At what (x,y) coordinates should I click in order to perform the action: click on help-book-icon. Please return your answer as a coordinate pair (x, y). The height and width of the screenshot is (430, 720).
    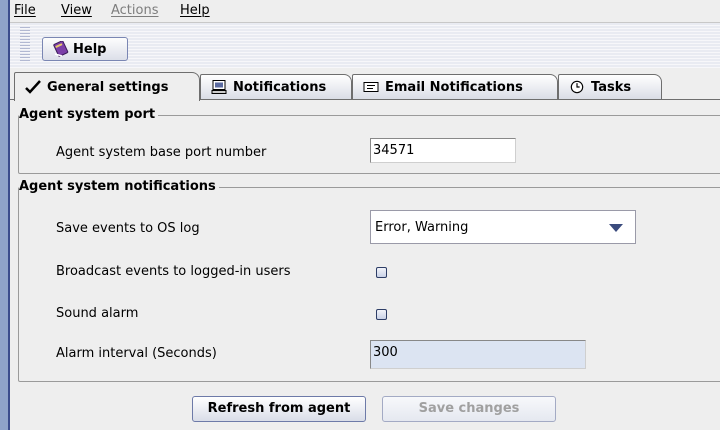
    Looking at the image, I should click on (61, 48).